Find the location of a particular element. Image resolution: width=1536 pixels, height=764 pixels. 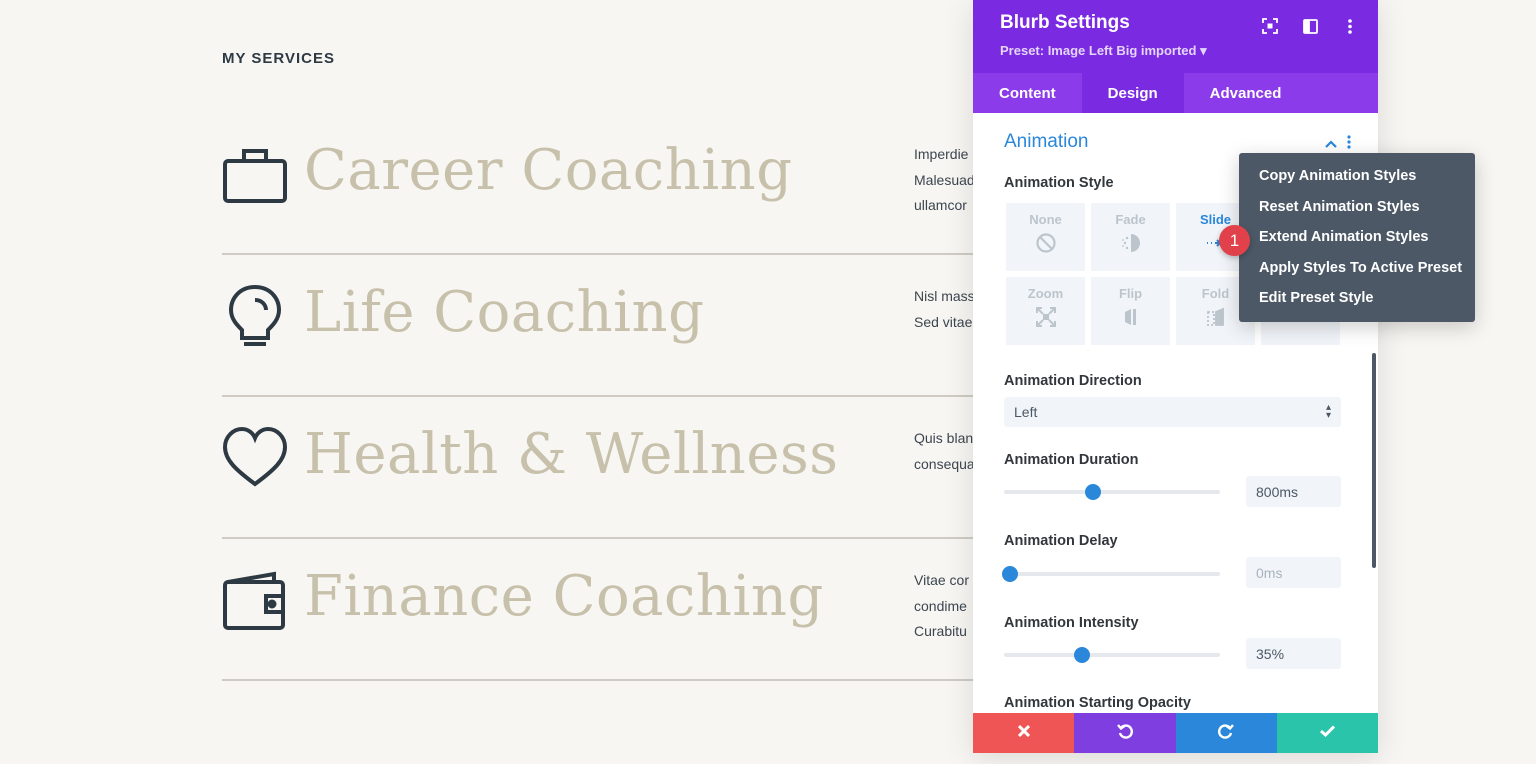

tab-design: Design is located at coordinates (1132, 93).